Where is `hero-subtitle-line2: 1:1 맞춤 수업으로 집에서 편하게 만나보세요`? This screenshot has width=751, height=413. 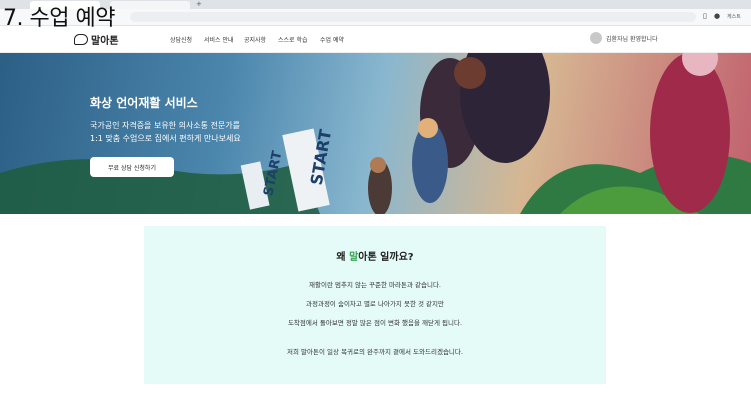 hero-subtitle-line2: 1:1 맞춤 수업으로 집에서 편하게 만나보세요 is located at coordinates (165, 138).